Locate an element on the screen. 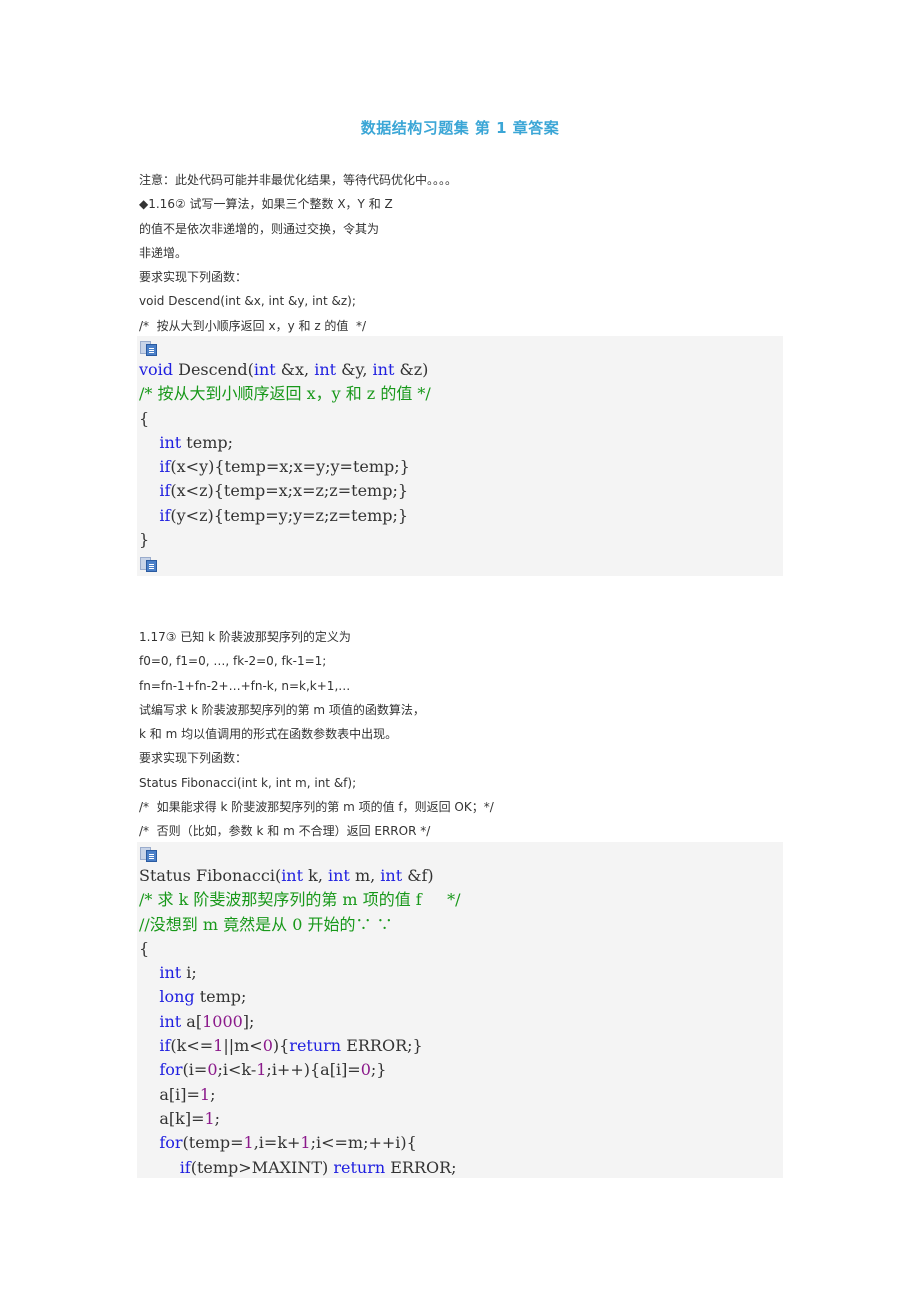 Image resolution: width=920 pixels, height=1302 pixels. text-line: ◆1.16② 试写一算法，如果三个整数 X，Y 和 Z is located at coordinates (266, 204).